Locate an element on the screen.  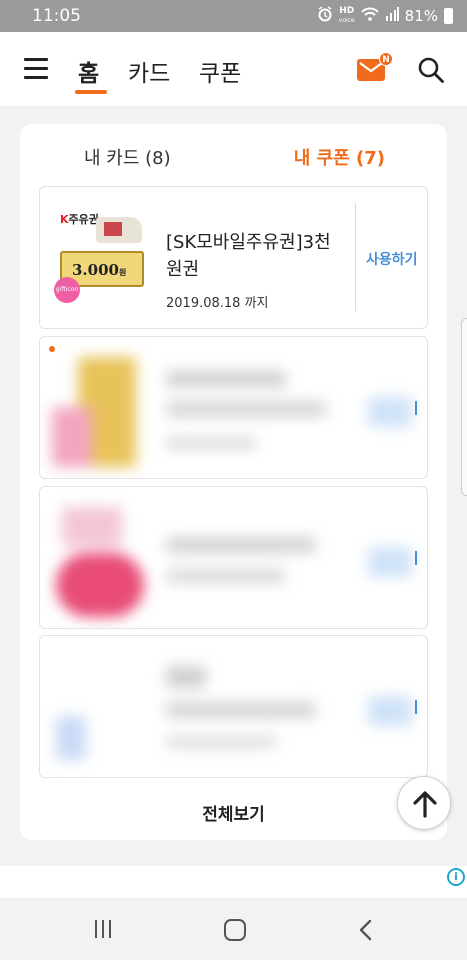
new-badge: N is located at coordinates (386, 59).